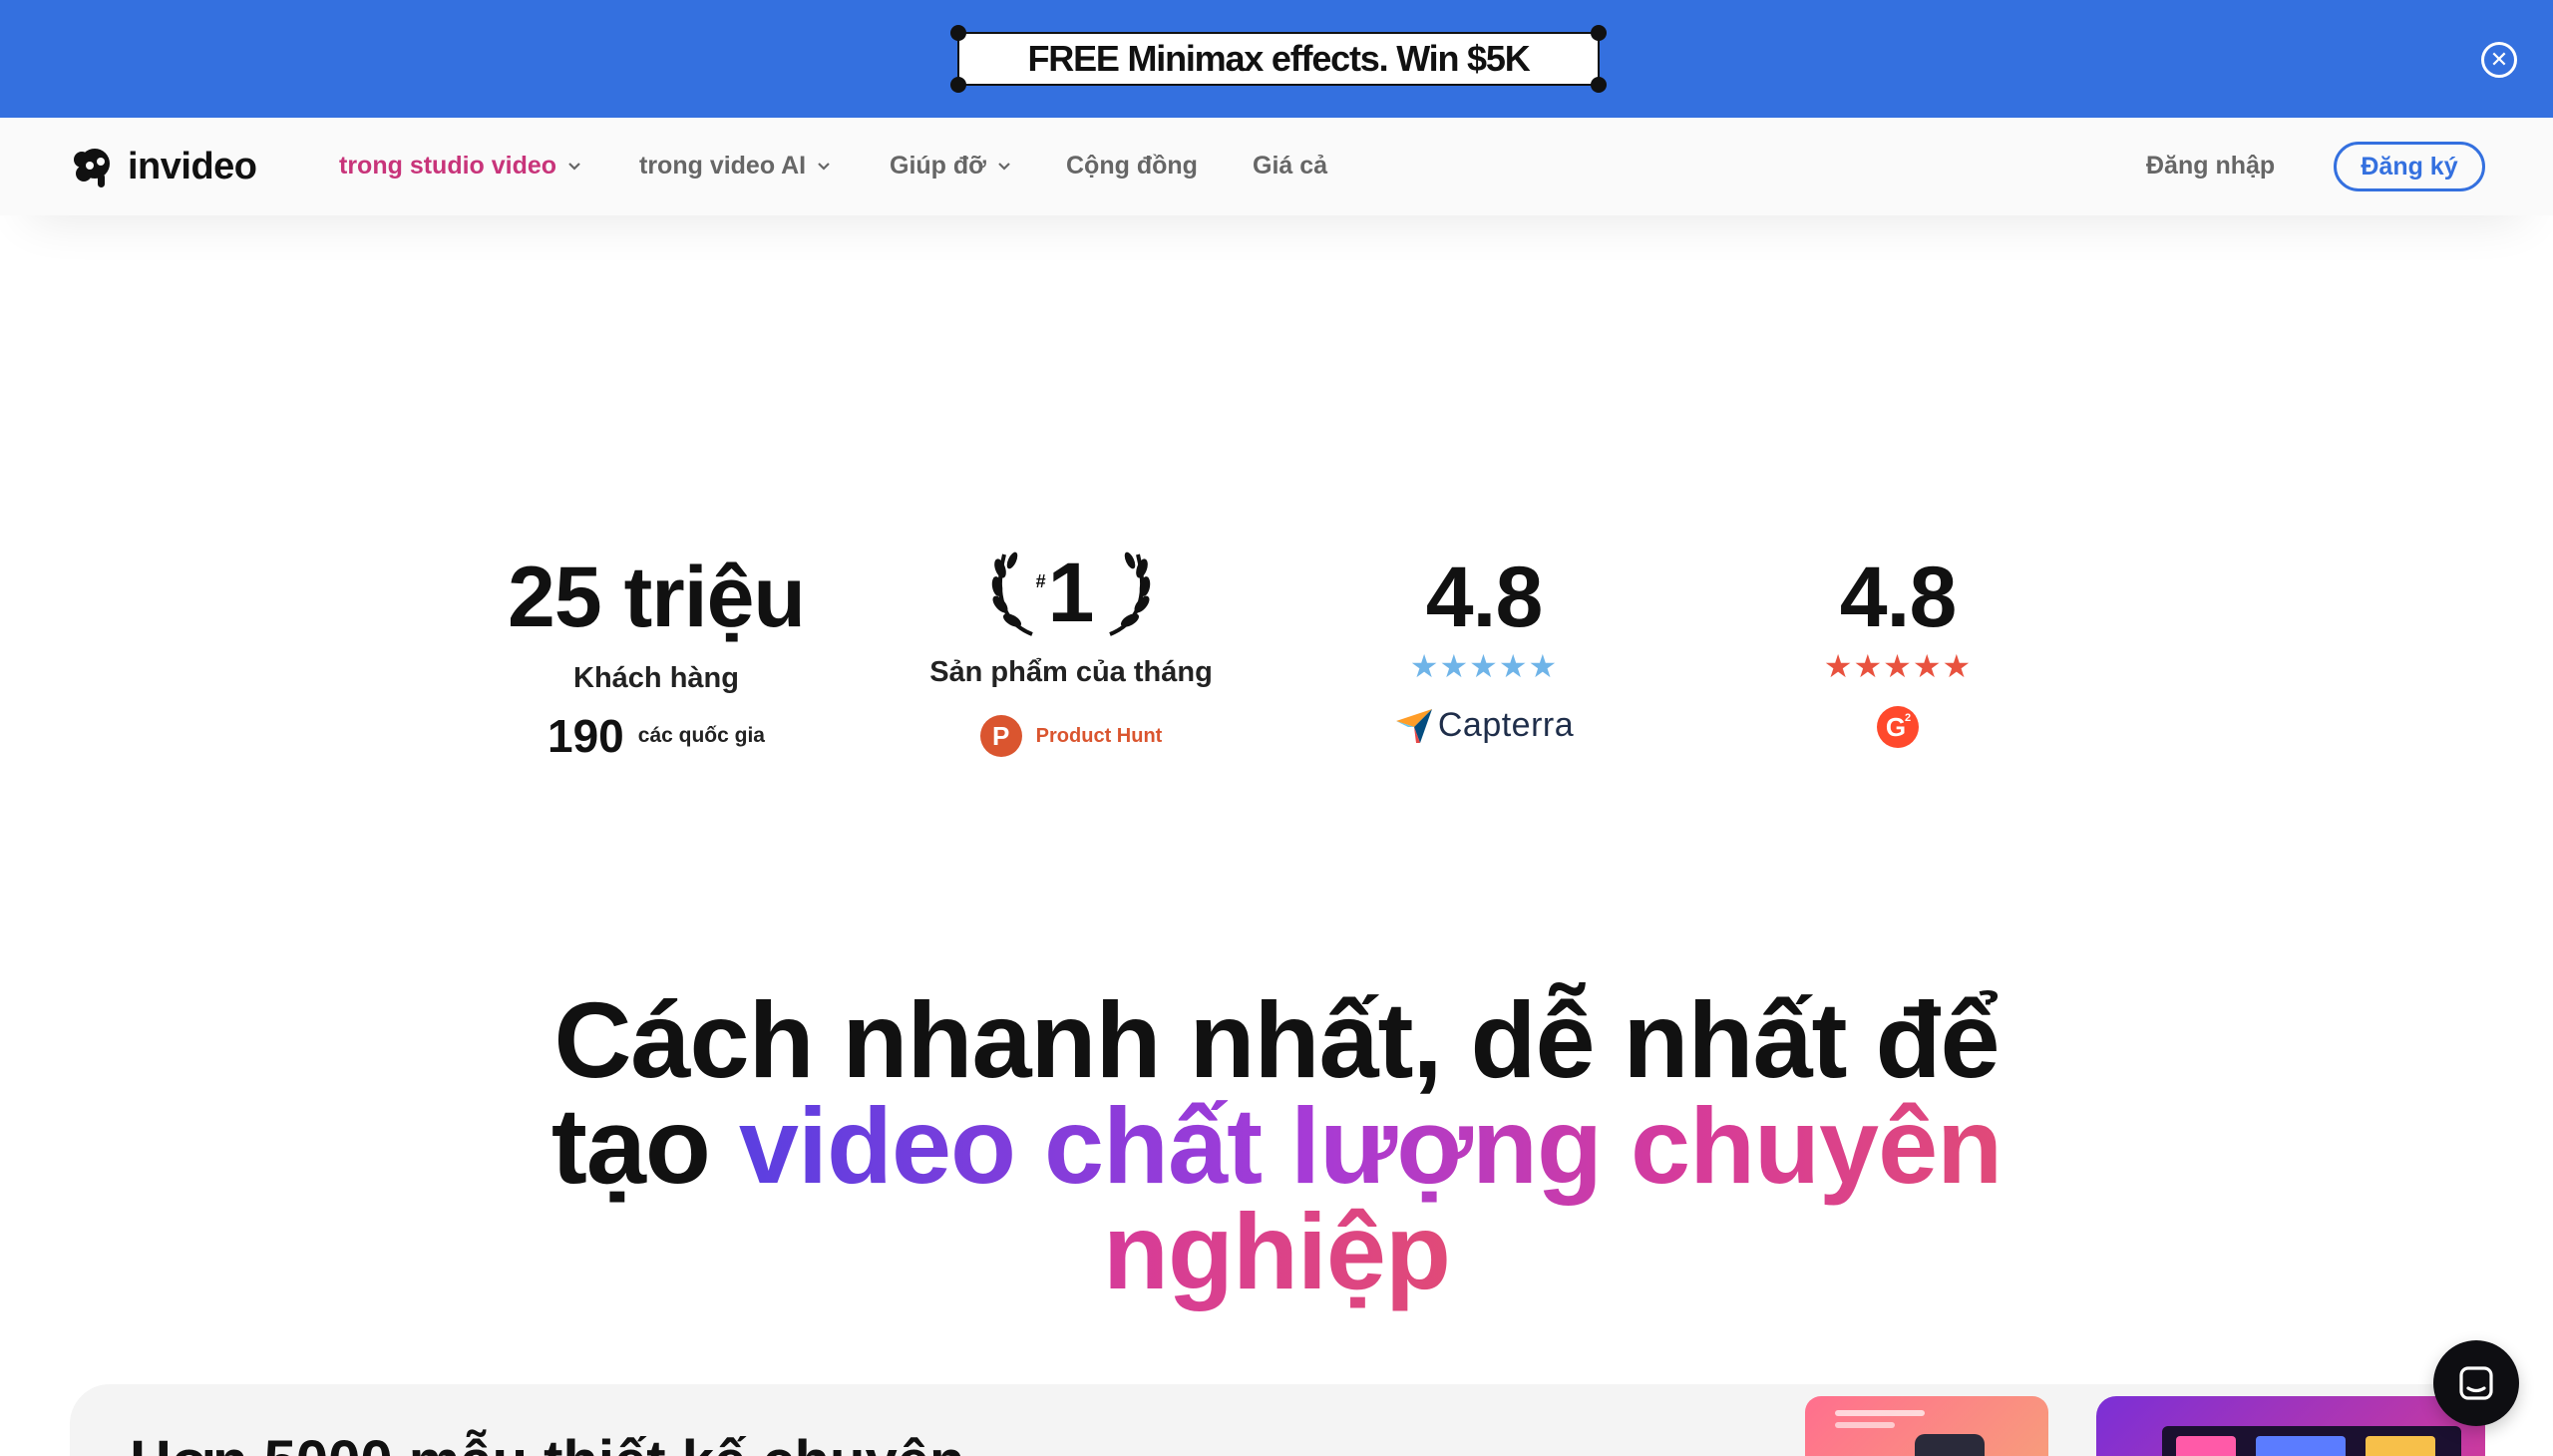 This screenshot has width=2553, height=1456. Describe the element at coordinates (1506, 725) in the screenshot. I see `capterra-text: Capterra` at that location.